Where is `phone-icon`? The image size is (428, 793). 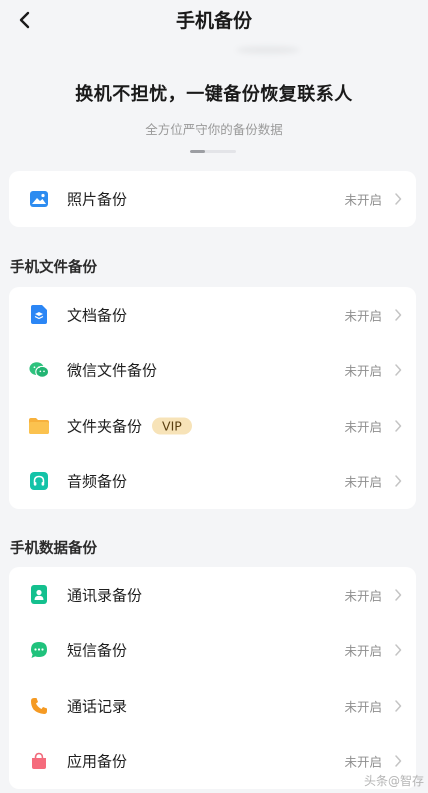 phone-icon is located at coordinates (39, 706).